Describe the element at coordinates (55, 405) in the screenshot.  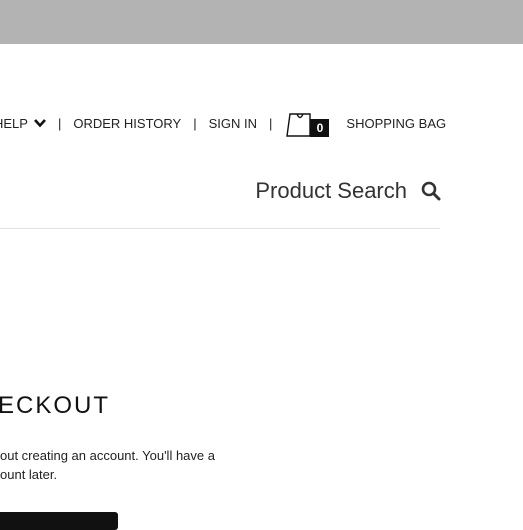
I see `guest-checkout-heading: ECKOUT` at that location.